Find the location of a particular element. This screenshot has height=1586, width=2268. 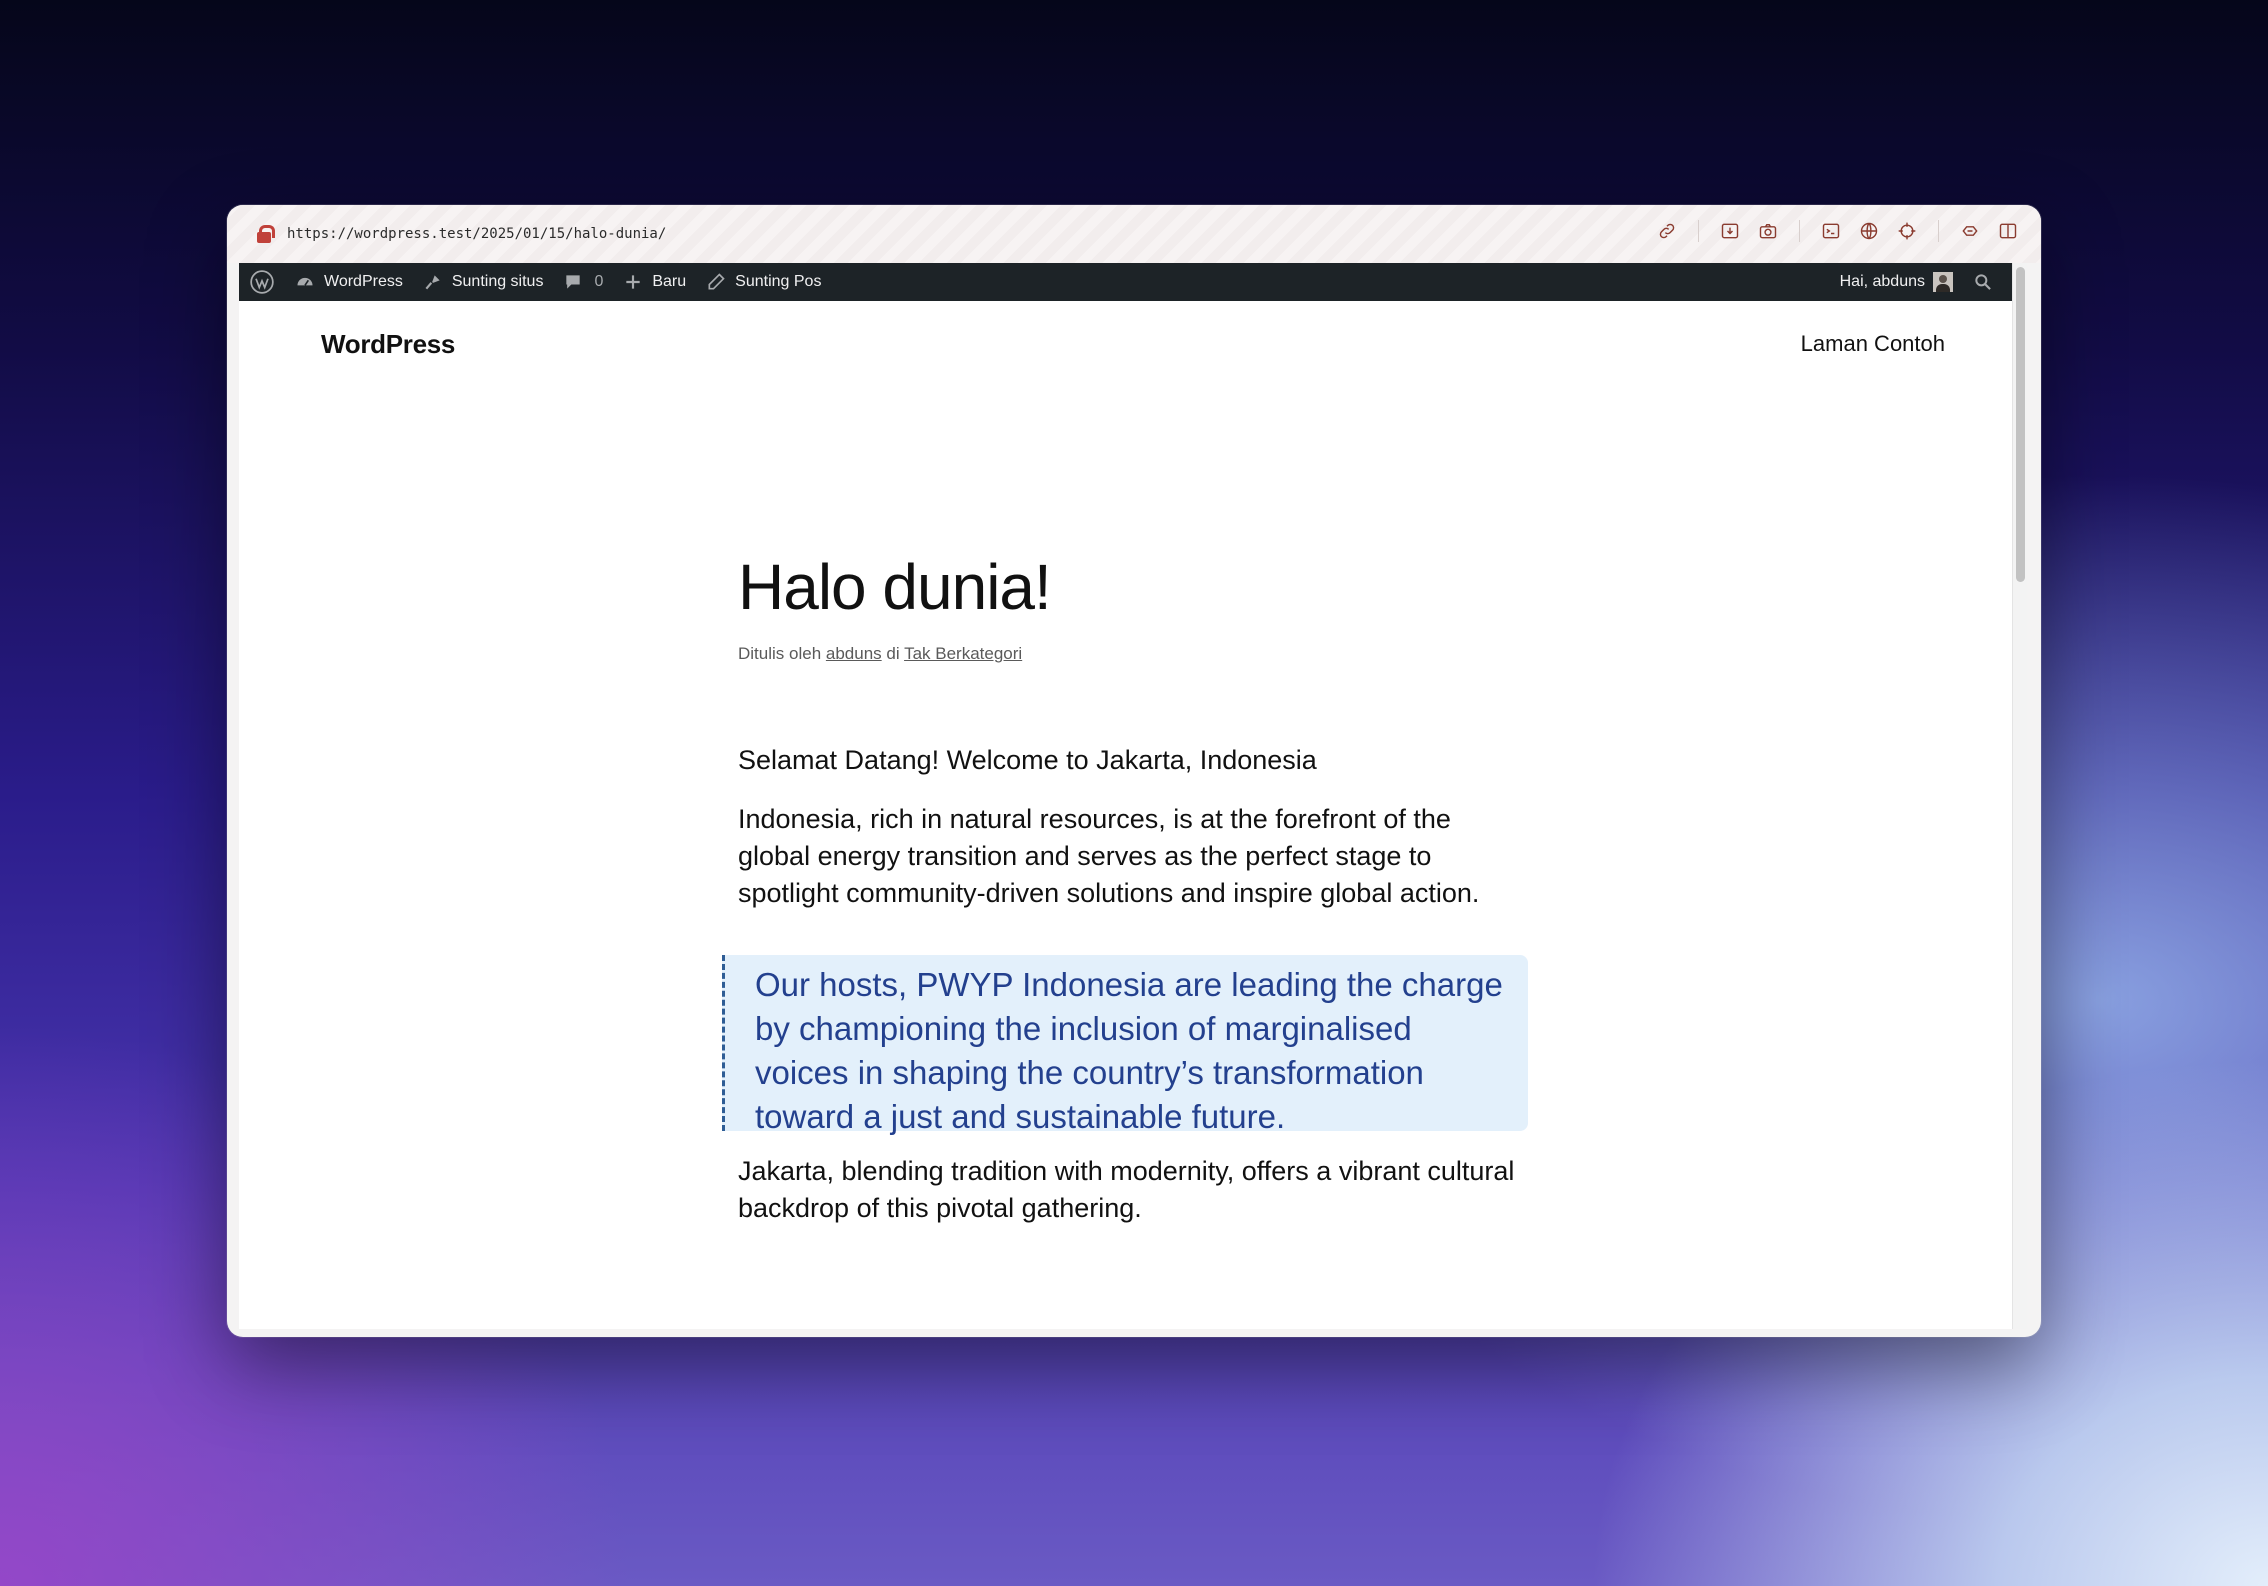

post-meta: Ditulis oleh abduns di Tak Berkategori is located at coordinates (880, 654).